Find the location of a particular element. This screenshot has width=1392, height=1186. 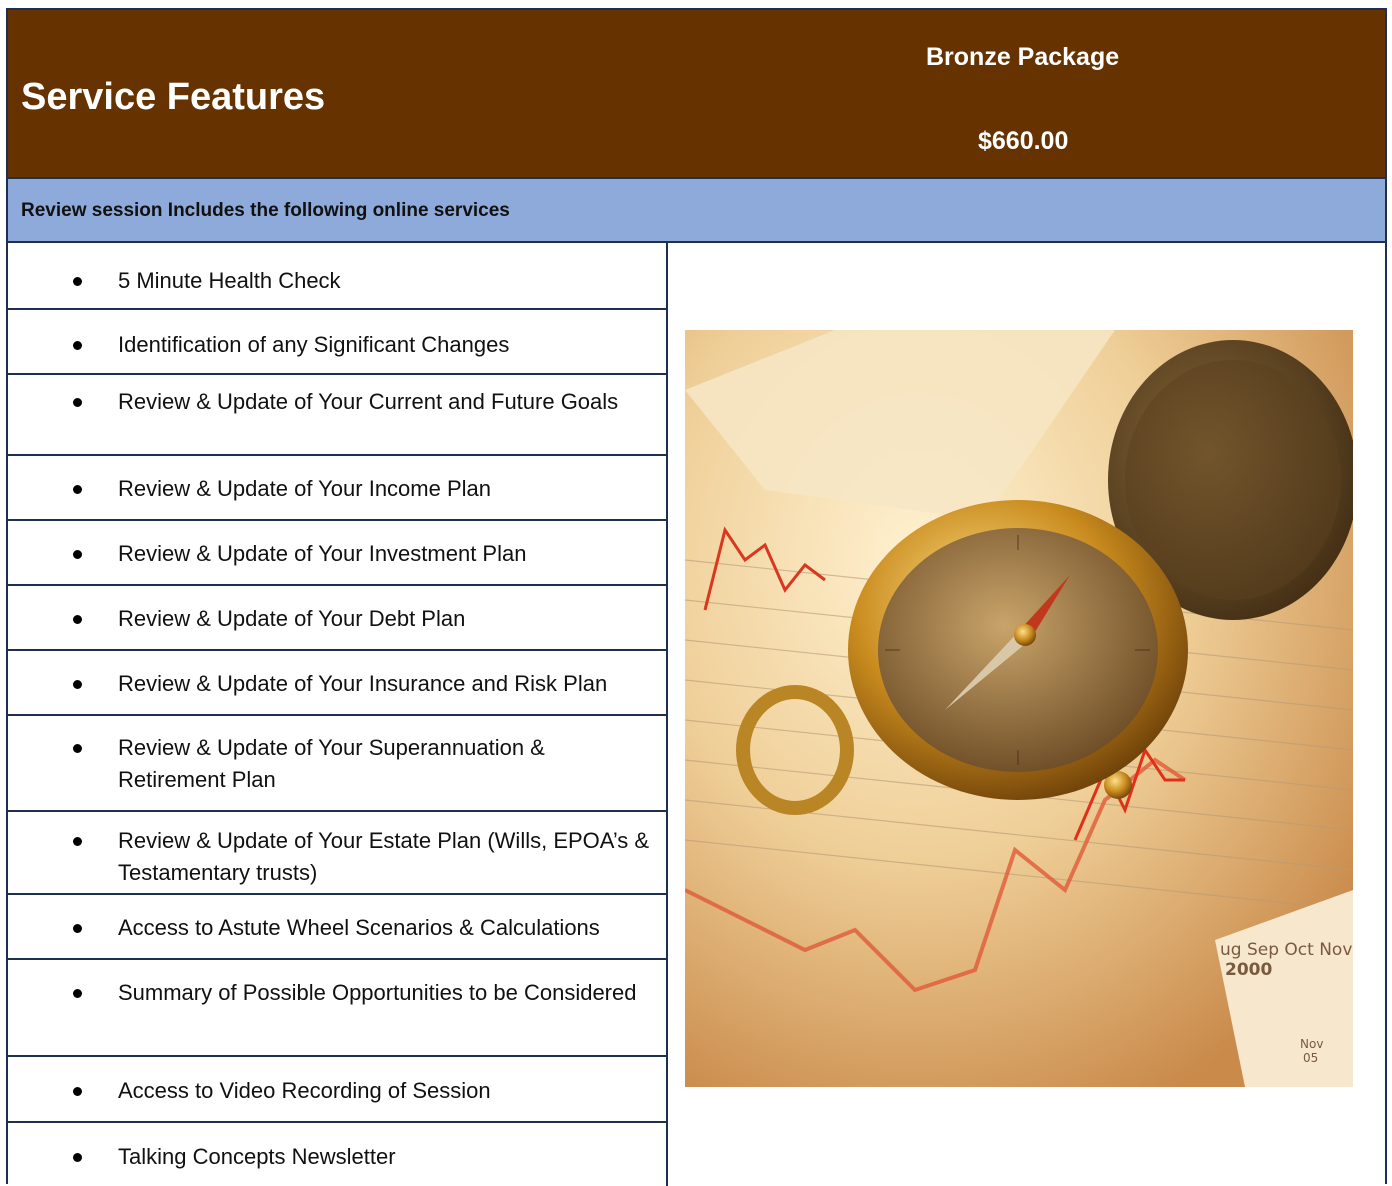

list-item: Review & Update of Your Income Plan is located at coordinates (337, 488).